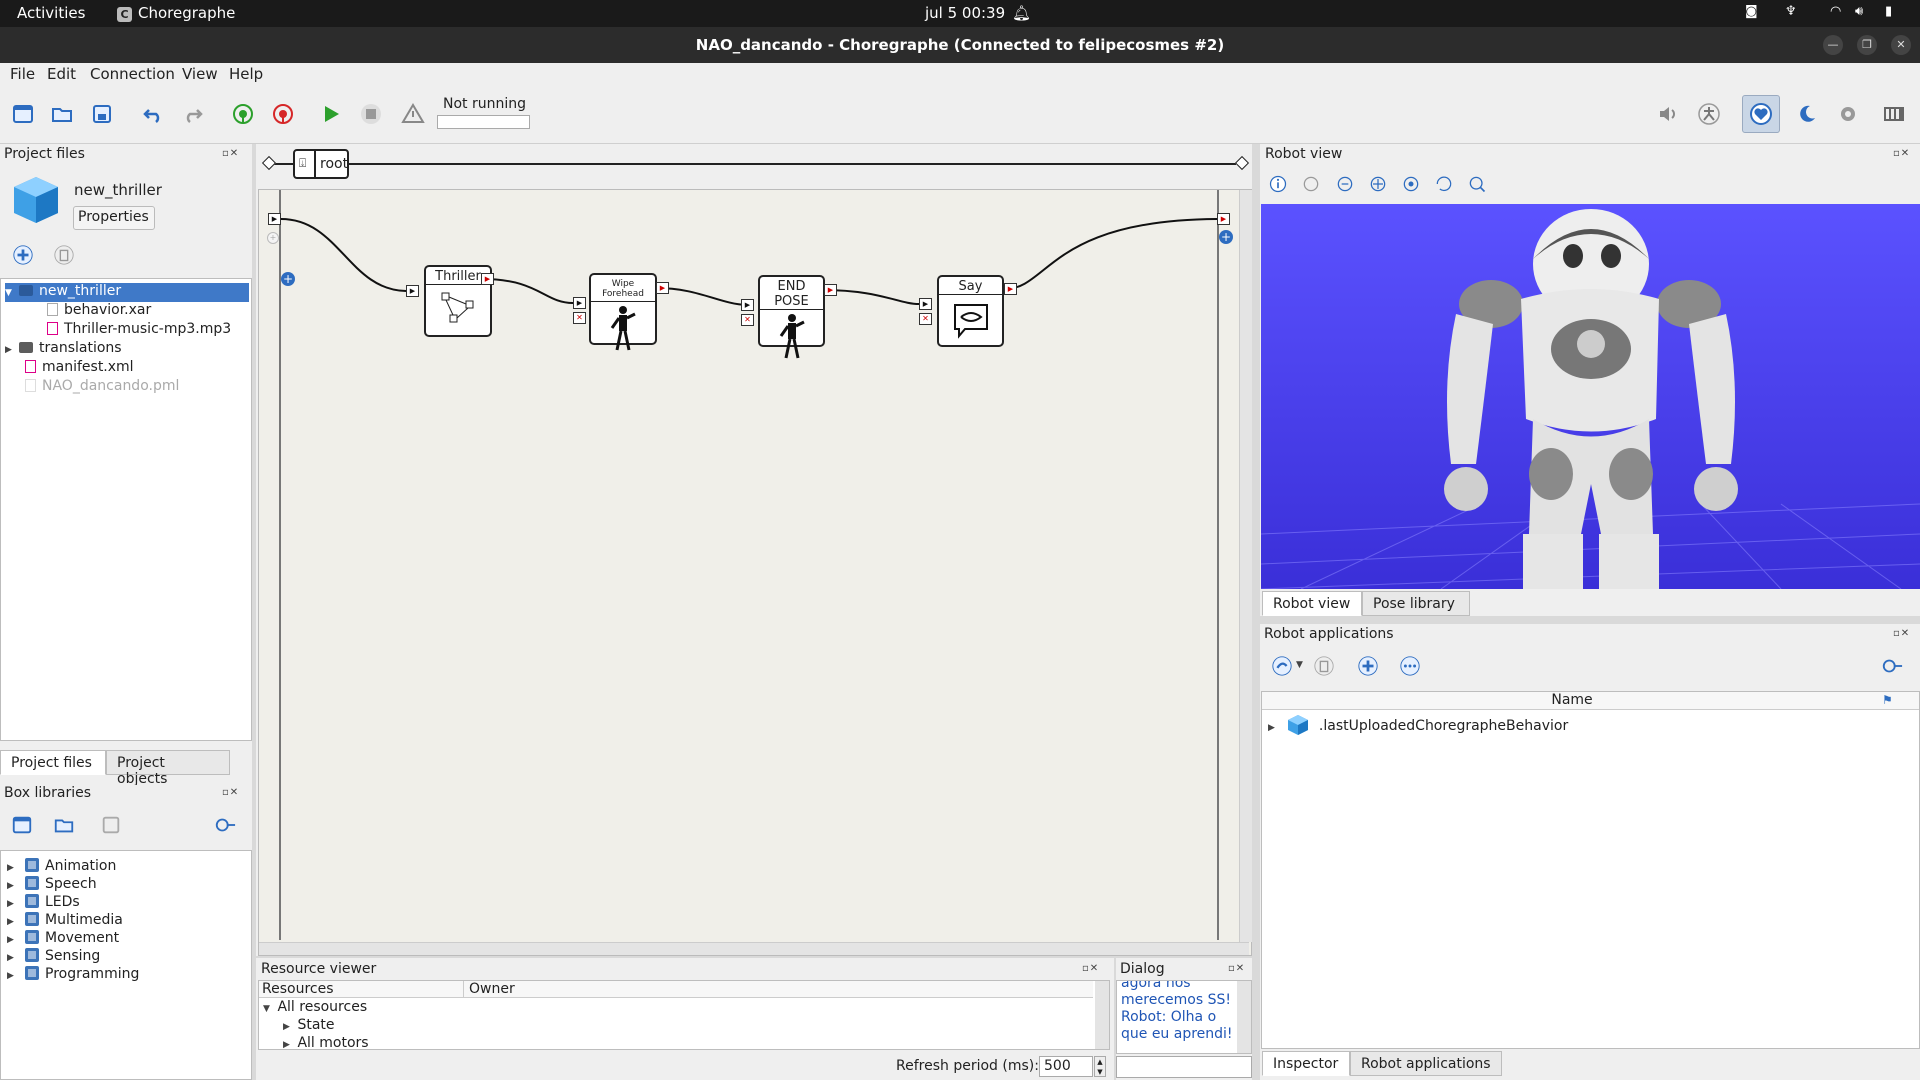 This screenshot has width=1920, height=1080. What do you see at coordinates (1299, 665) in the screenshot?
I see `chevron-down-icon: ▼` at bounding box center [1299, 665].